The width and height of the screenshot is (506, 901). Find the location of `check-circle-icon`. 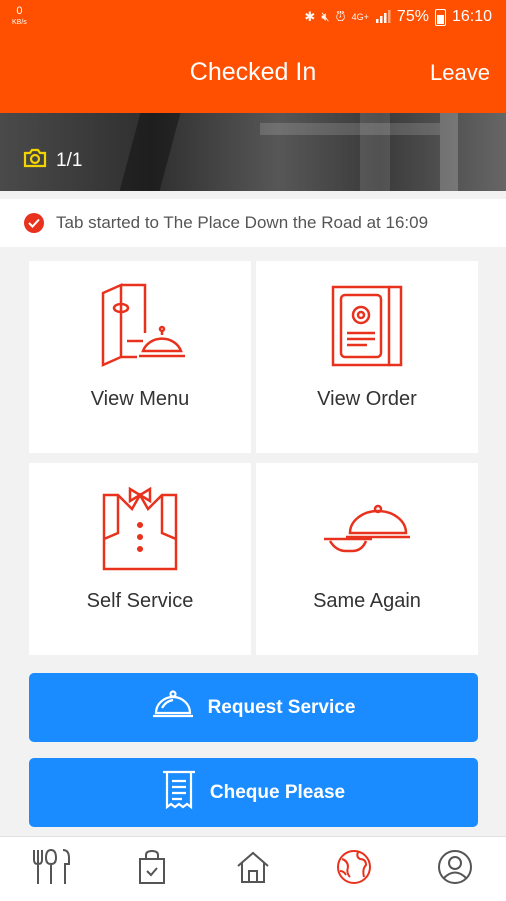

check-circle-icon is located at coordinates (34, 223).